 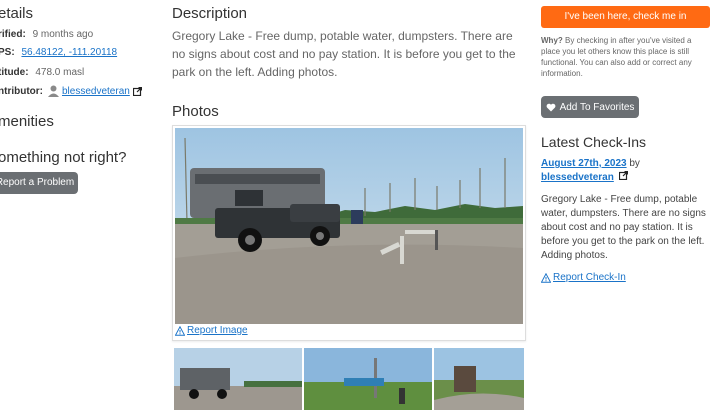 What do you see at coordinates (551, 107) in the screenshot?
I see `heart-icon` at bounding box center [551, 107].